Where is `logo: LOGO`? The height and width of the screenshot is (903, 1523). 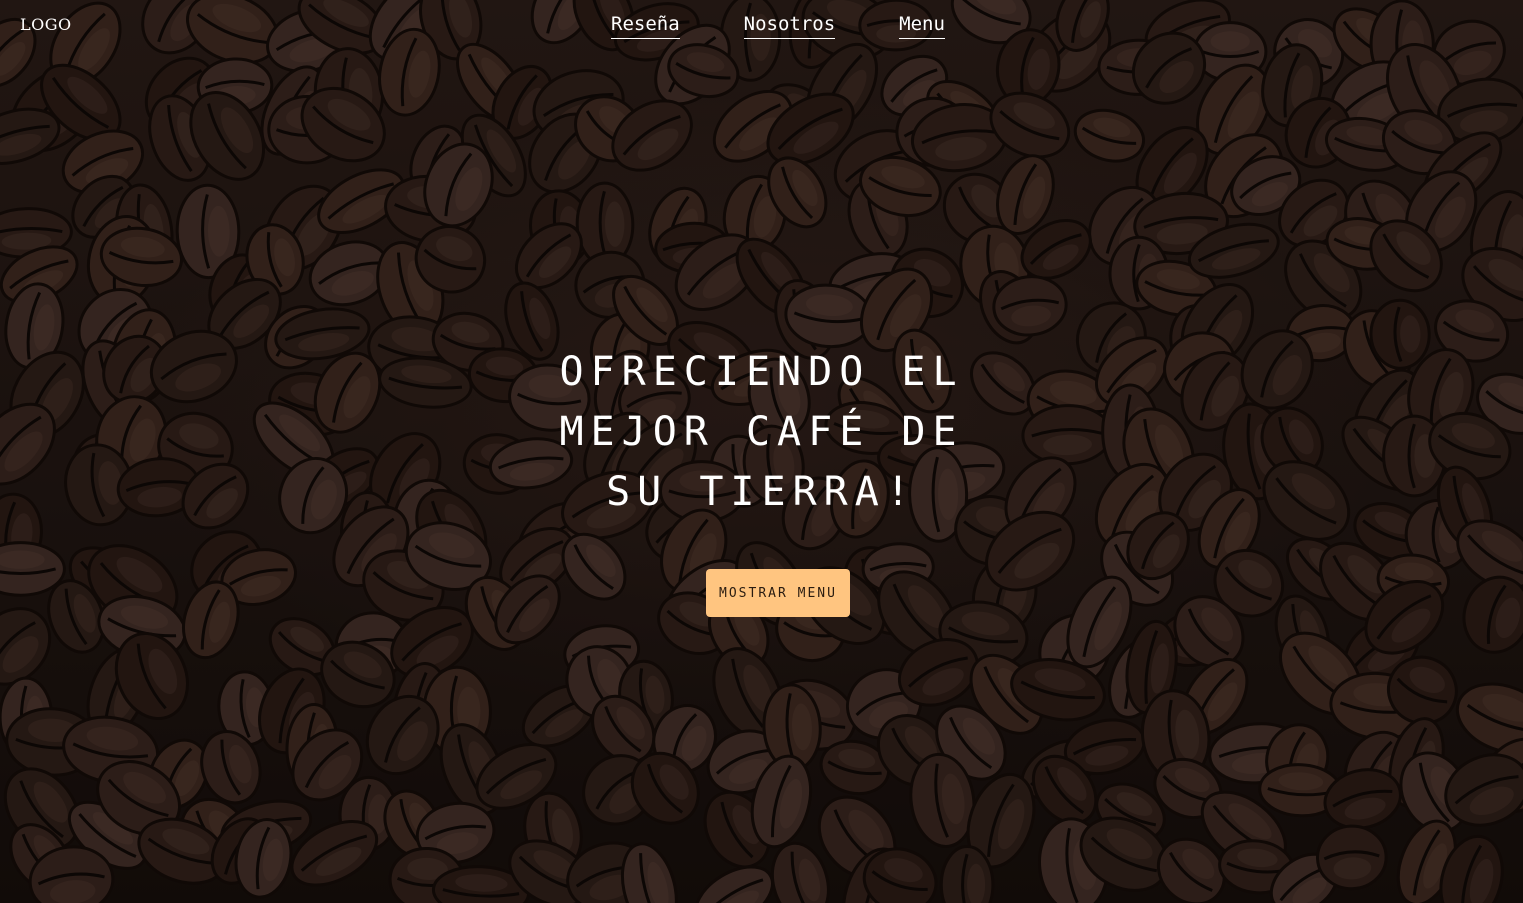
logo: LOGO is located at coordinates (46, 24).